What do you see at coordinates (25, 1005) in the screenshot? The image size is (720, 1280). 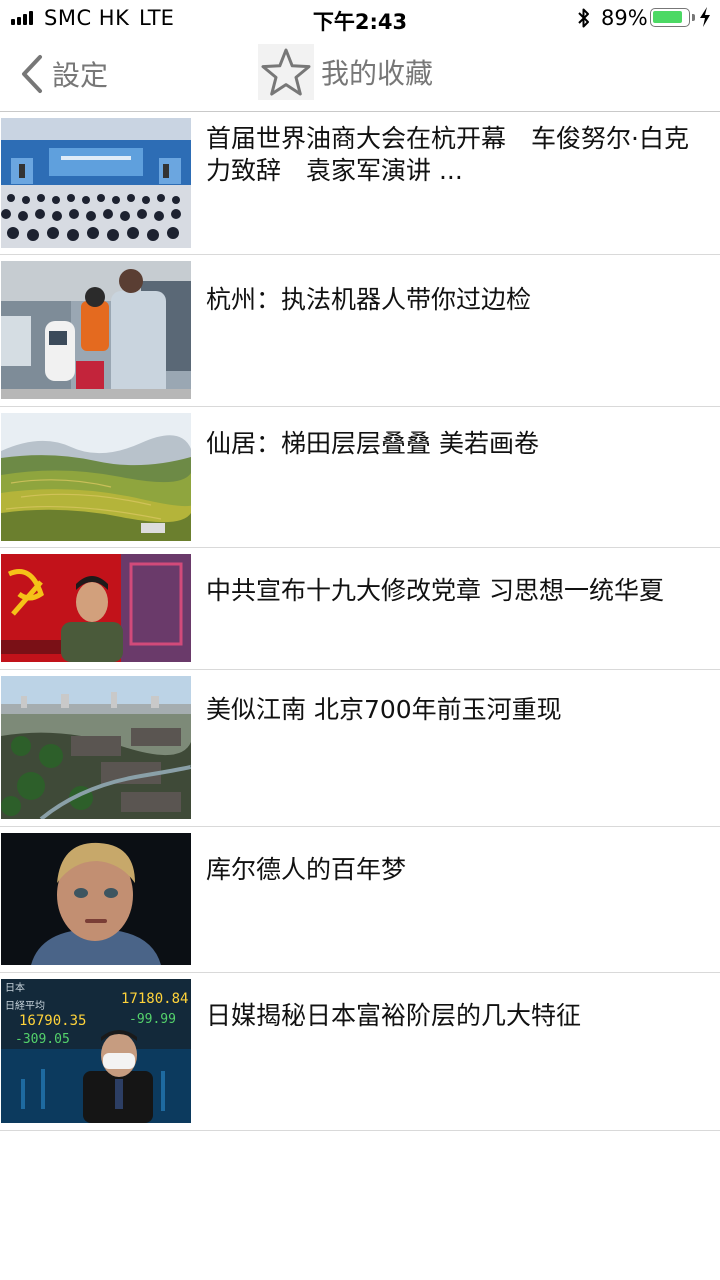 I see `svg-text: 日経平均` at bounding box center [25, 1005].